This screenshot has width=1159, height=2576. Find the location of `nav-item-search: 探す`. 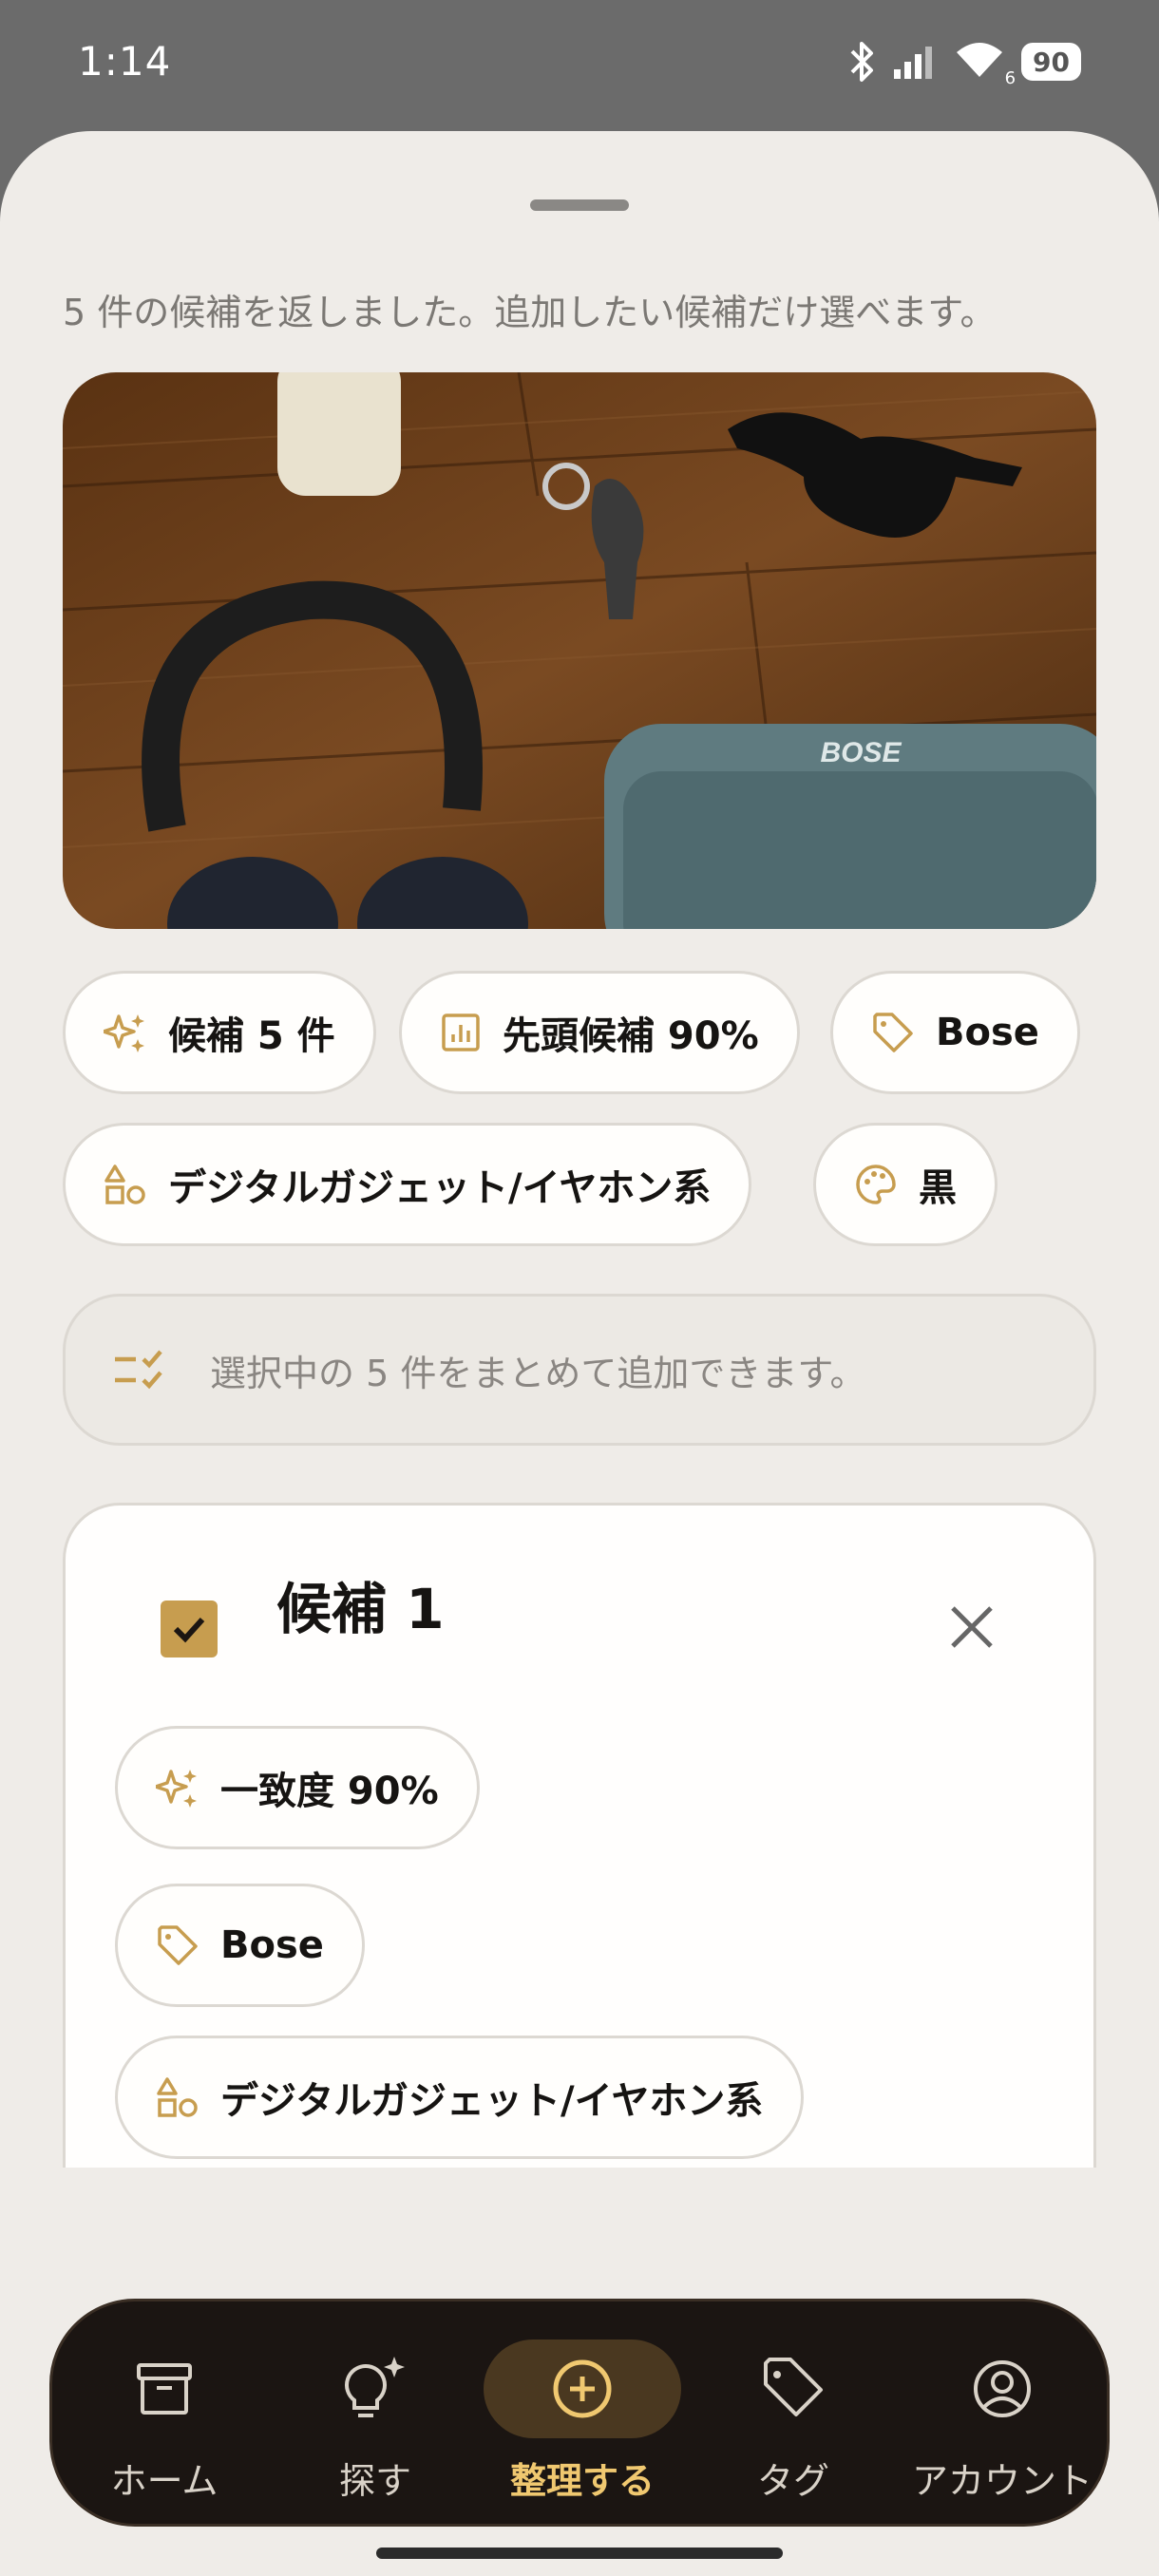

nav-item-search: 探す is located at coordinates (375, 2415).